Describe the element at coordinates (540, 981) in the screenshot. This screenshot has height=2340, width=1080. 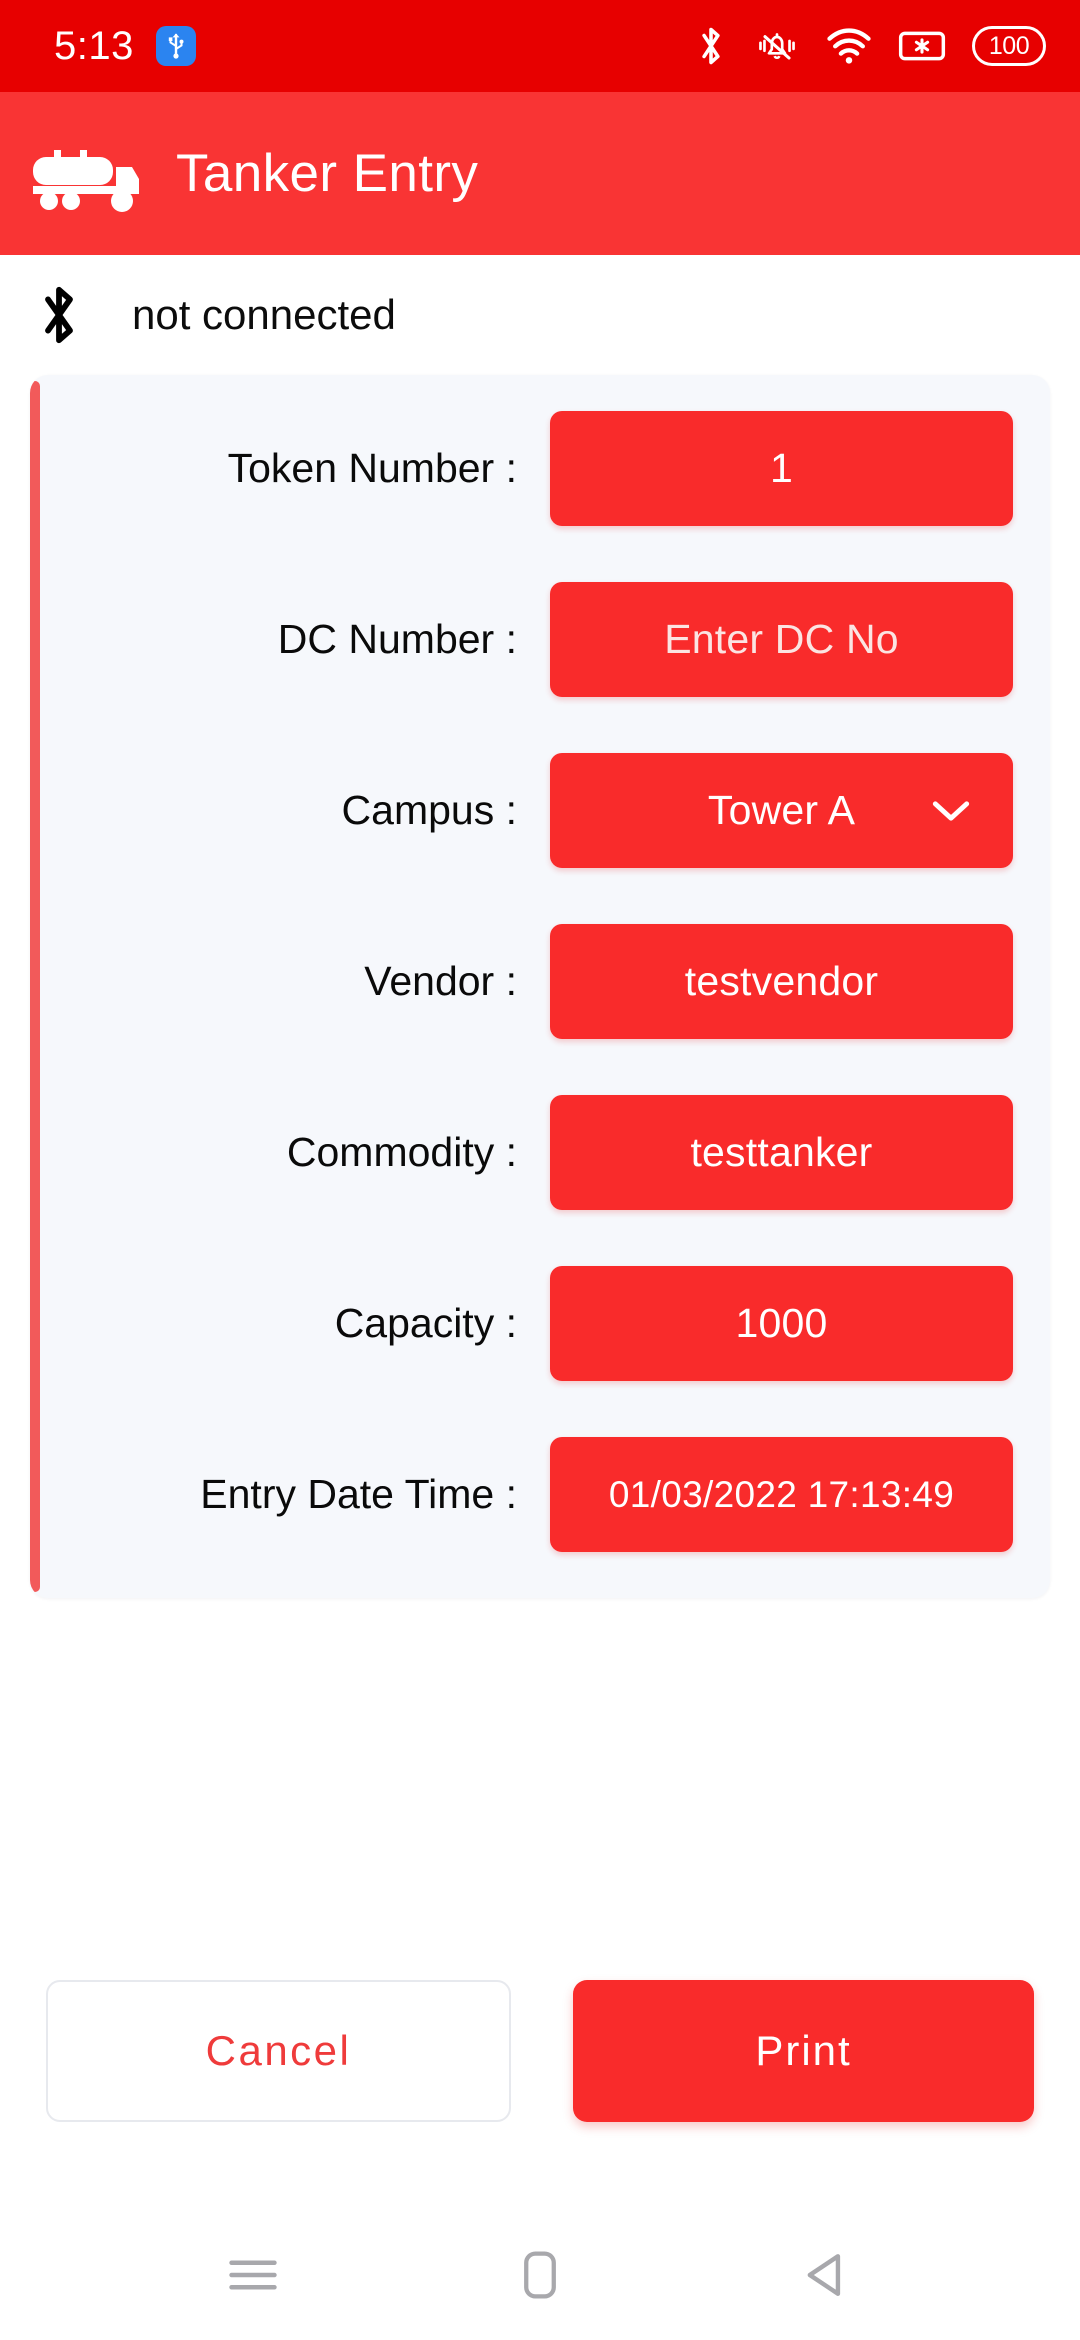
I see `field-row-vendor: Vendor : testvendor` at that location.